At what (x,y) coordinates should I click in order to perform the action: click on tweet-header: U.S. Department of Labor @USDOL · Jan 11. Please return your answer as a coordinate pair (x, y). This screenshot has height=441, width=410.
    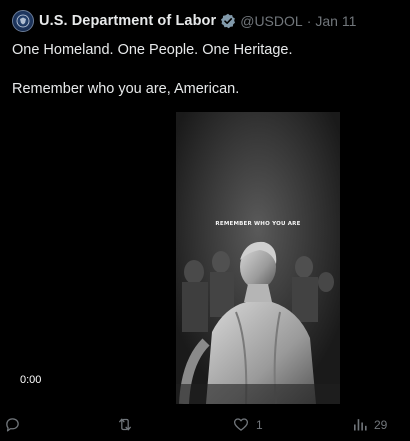
    Looking at the image, I should click on (184, 21).